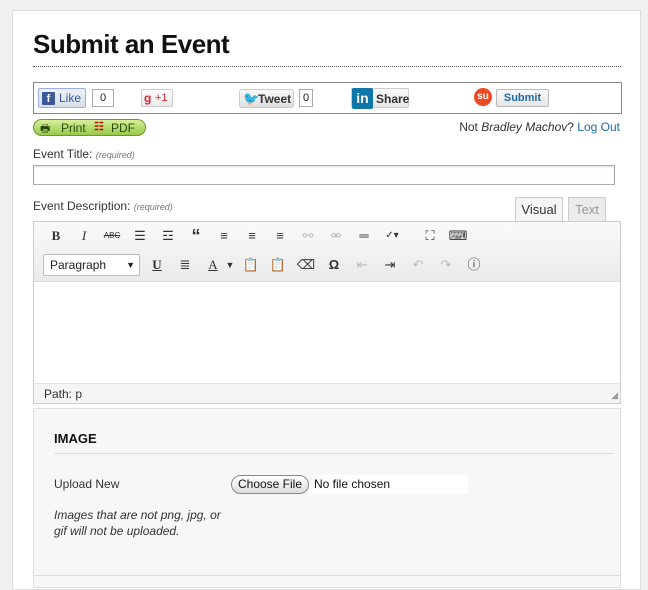  What do you see at coordinates (112, 236) in the screenshot?
I see `strikethrough-icon: ABC` at bounding box center [112, 236].